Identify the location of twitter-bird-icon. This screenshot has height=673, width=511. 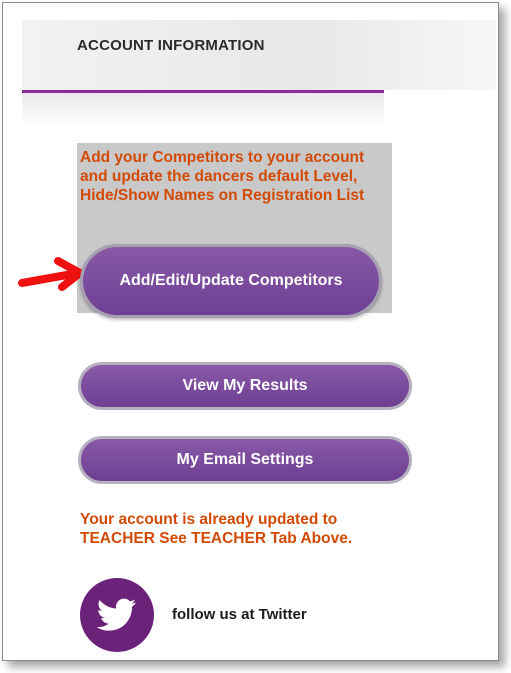
(117, 614).